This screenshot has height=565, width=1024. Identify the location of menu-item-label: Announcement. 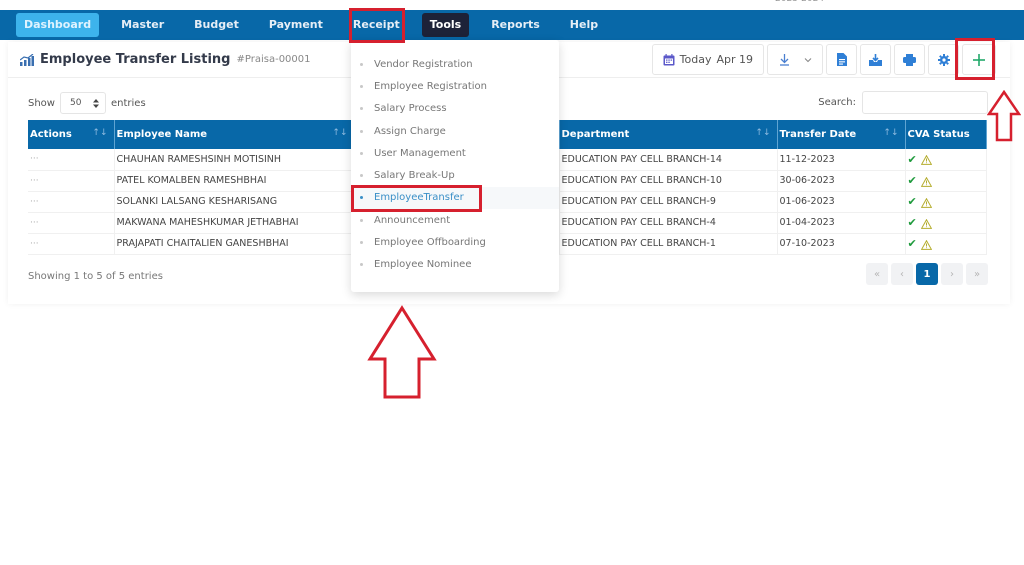
(412, 220).